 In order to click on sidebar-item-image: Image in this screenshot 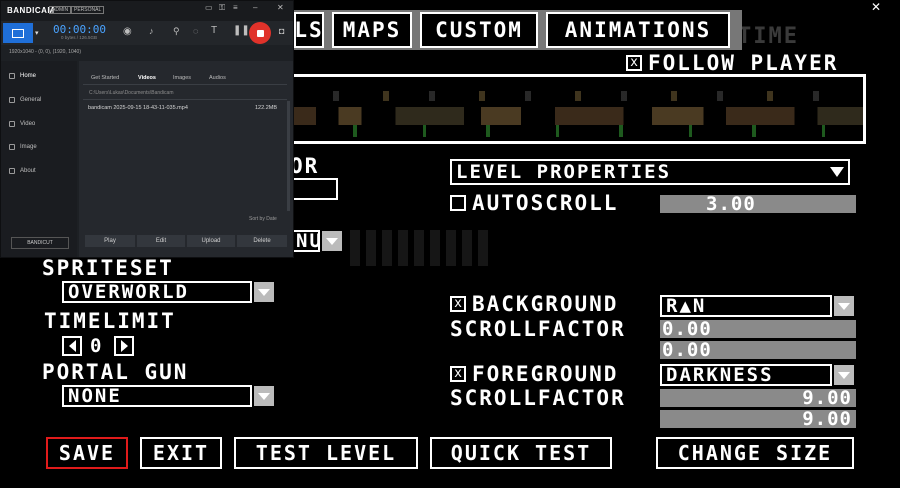, I will do `click(23, 147)`.